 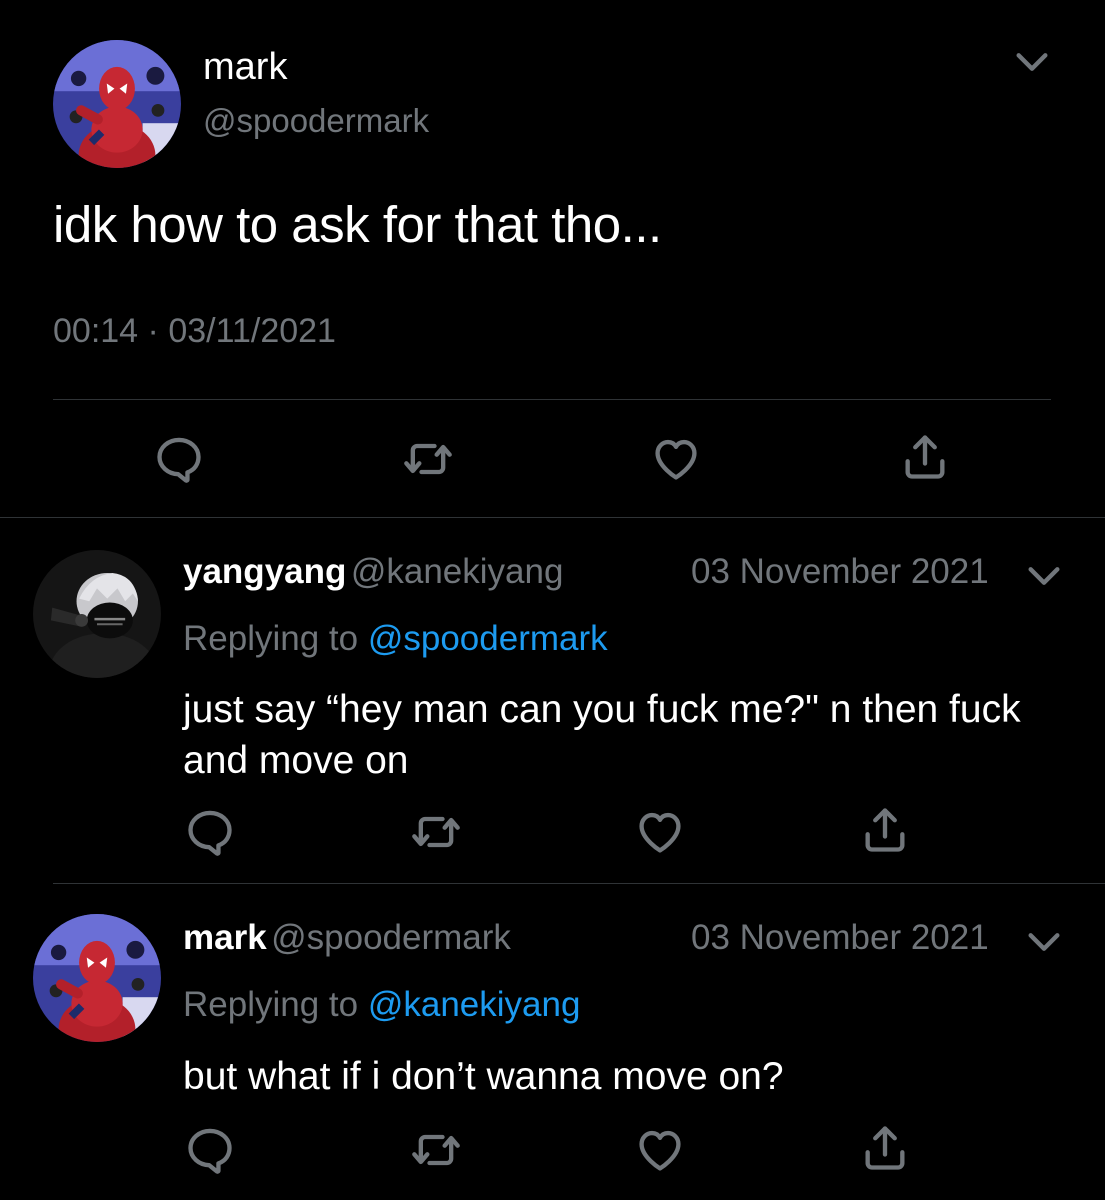 I want to click on author-handle: @kanekiyang, so click(x=457, y=571).